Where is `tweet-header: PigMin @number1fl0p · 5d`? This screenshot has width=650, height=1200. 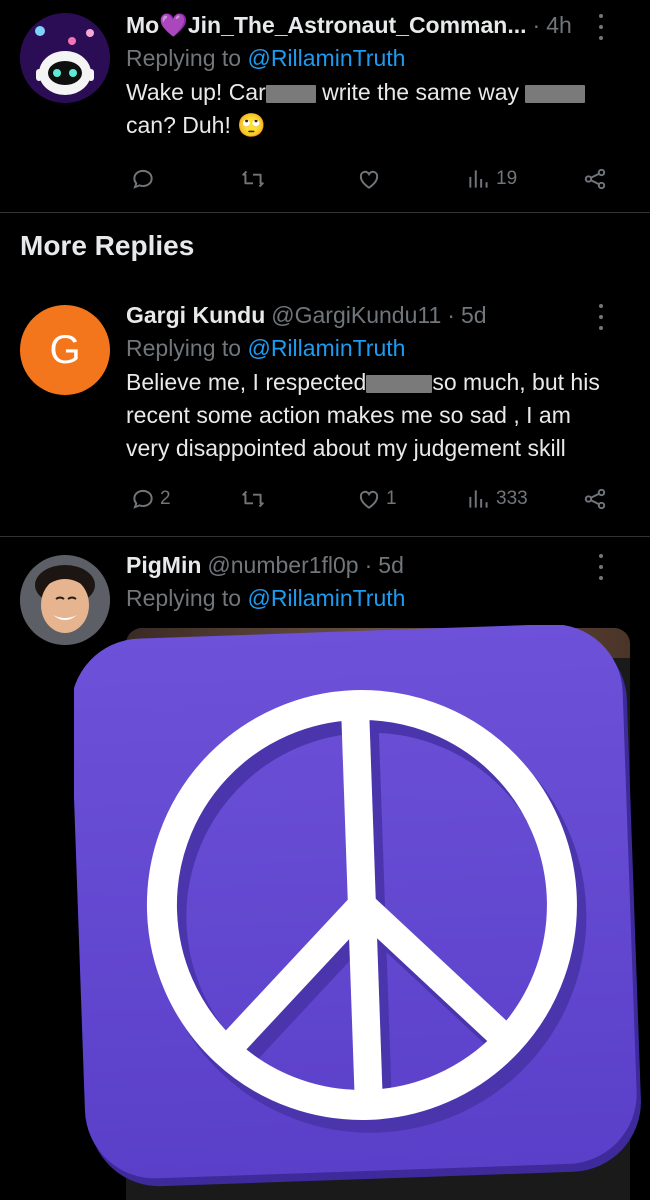 tweet-header: PigMin @number1fl0p · 5d is located at coordinates (378, 565).